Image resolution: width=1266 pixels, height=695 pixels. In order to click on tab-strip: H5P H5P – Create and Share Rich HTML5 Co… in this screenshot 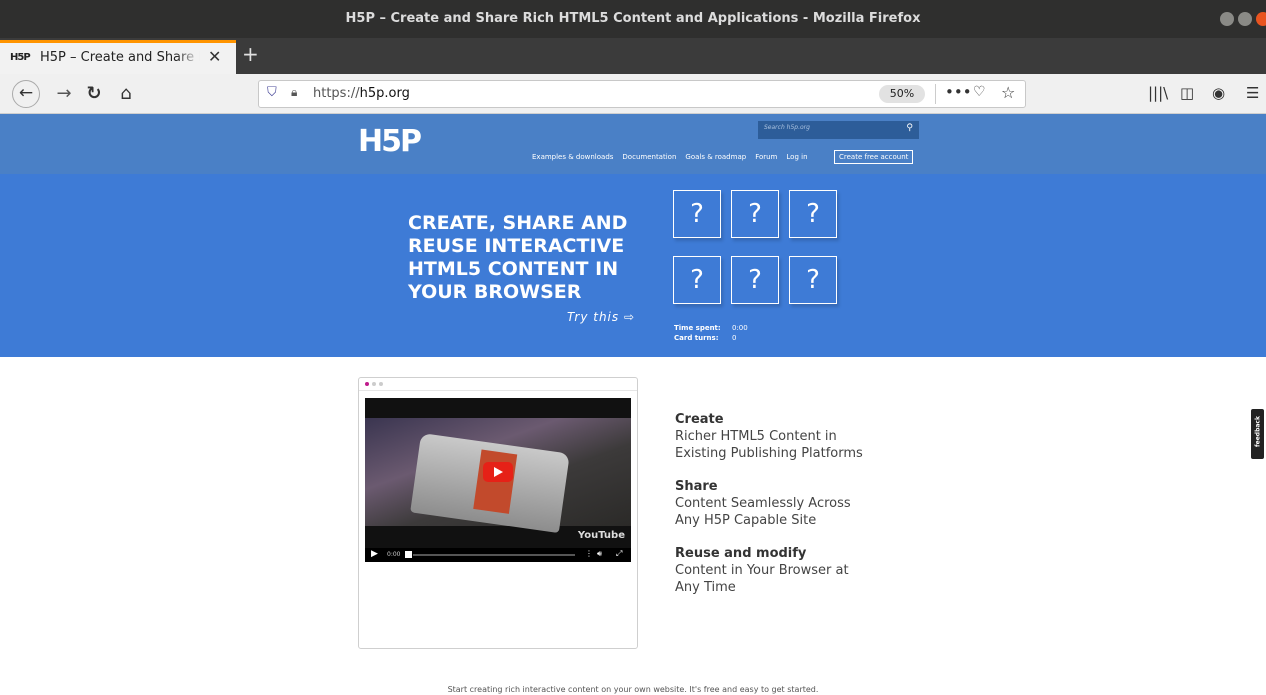, I will do `click(633, 56)`.